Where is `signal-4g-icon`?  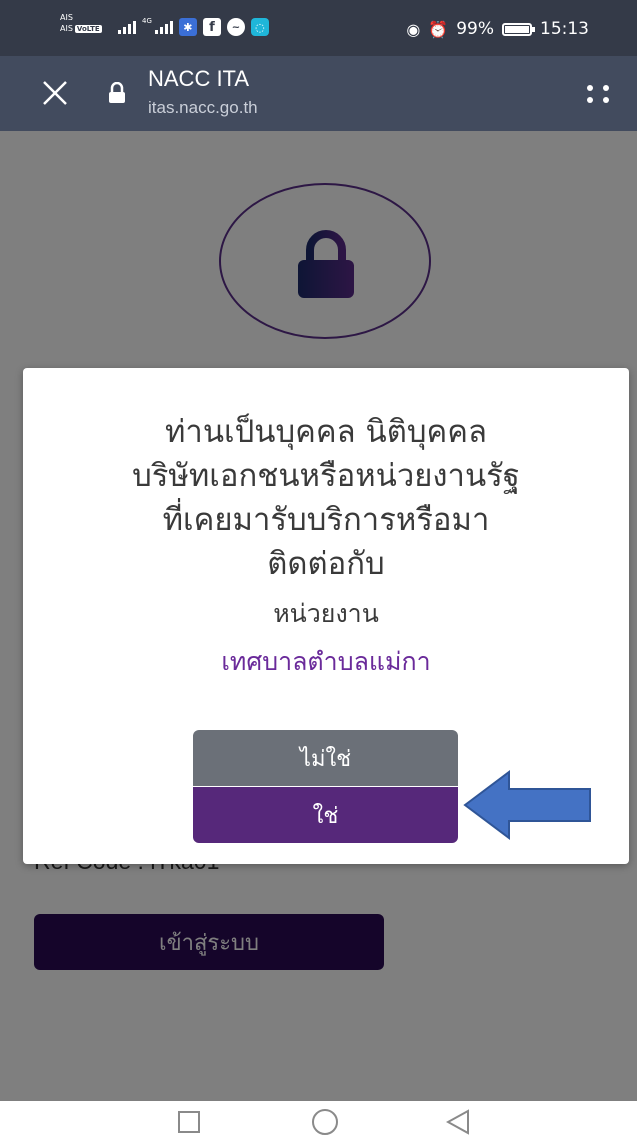 signal-4g-icon is located at coordinates (163, 27).